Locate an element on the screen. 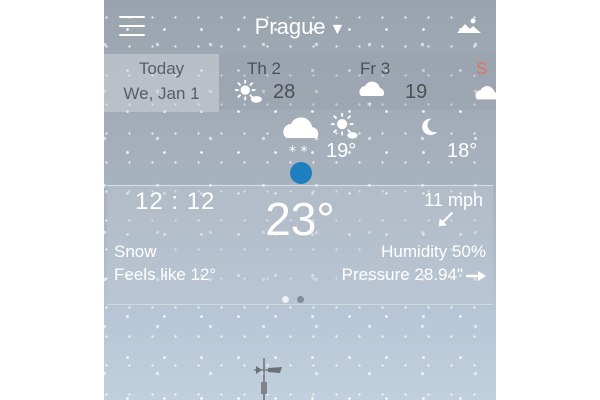 The width and height of the screenshot is (600, 400). day-name: S is located at coordinates (482, 68).